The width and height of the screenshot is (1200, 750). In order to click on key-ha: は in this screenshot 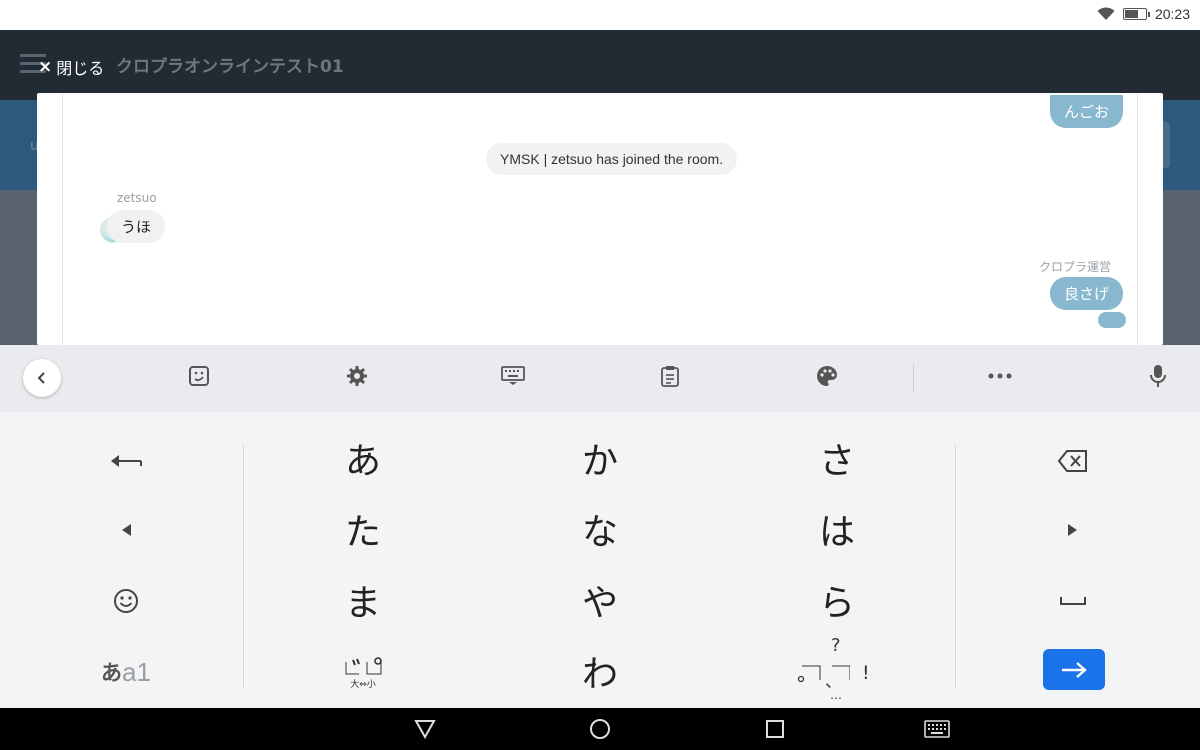, I will do `click(837, 529)`.